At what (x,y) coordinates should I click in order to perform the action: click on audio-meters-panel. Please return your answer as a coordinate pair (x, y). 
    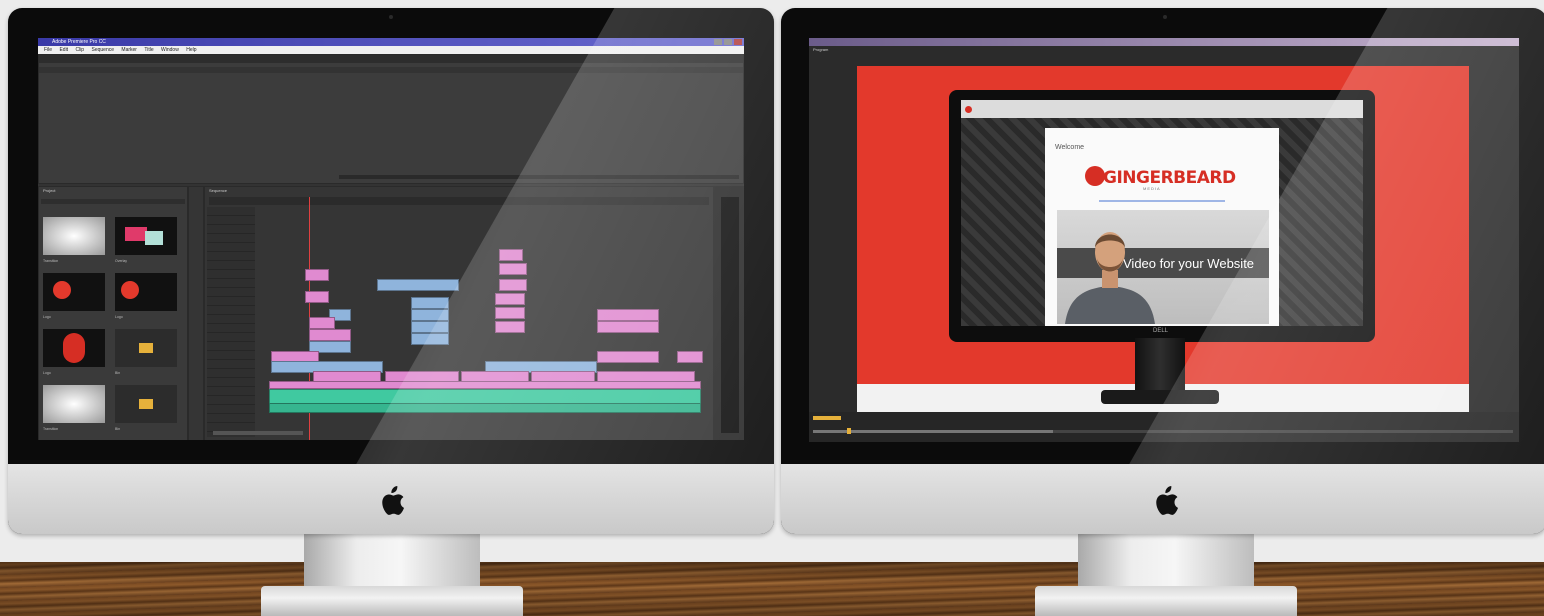
    Looking at the image, I should click on (729, 313).